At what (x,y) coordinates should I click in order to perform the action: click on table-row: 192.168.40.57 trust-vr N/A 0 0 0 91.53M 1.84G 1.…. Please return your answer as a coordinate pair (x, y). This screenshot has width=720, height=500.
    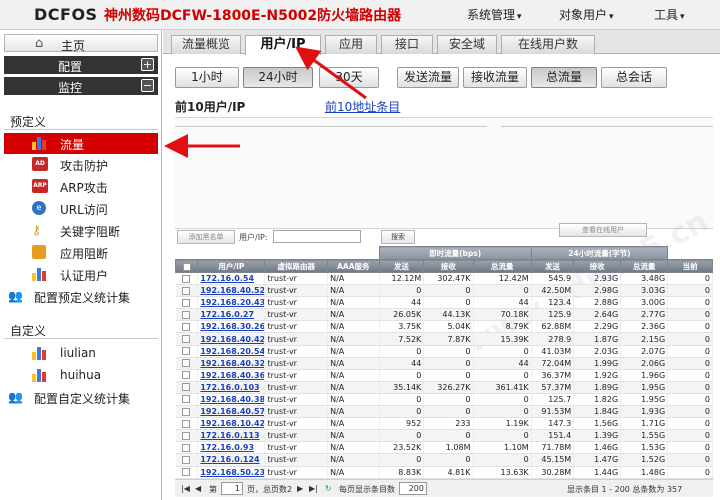
    Looking at the image, I should click on (444, 412).